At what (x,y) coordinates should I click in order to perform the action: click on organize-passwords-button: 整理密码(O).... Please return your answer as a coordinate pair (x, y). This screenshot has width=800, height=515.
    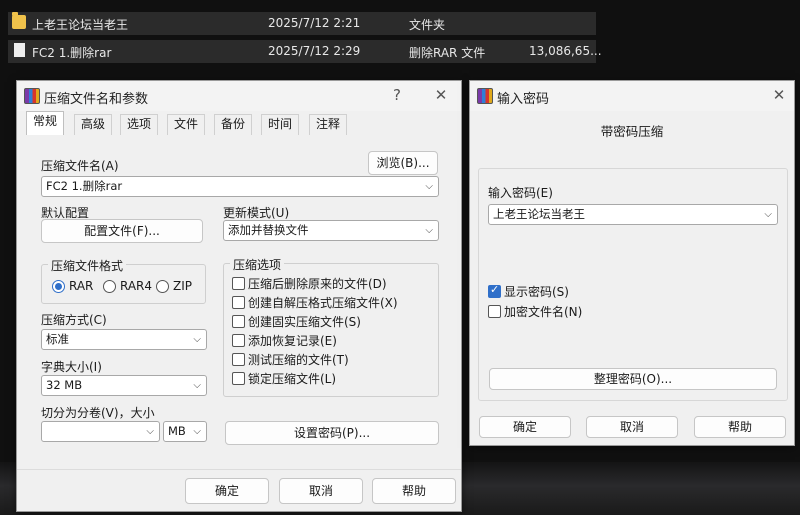
    Looking at the image, I should click on (633, 379).